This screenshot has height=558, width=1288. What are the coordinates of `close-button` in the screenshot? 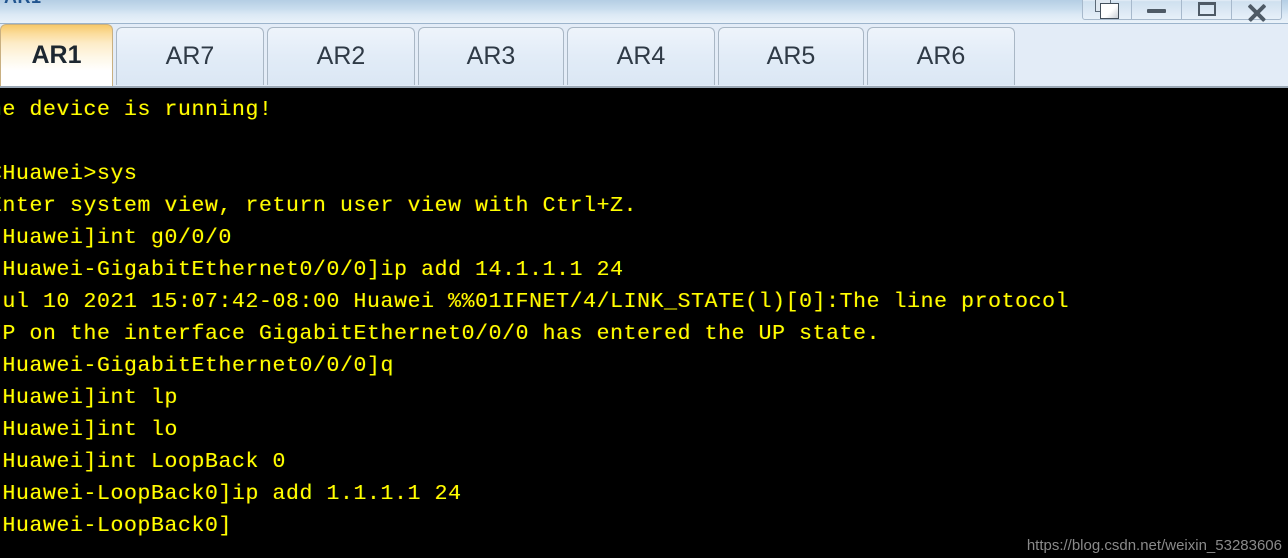 It's located at (1257, 11).